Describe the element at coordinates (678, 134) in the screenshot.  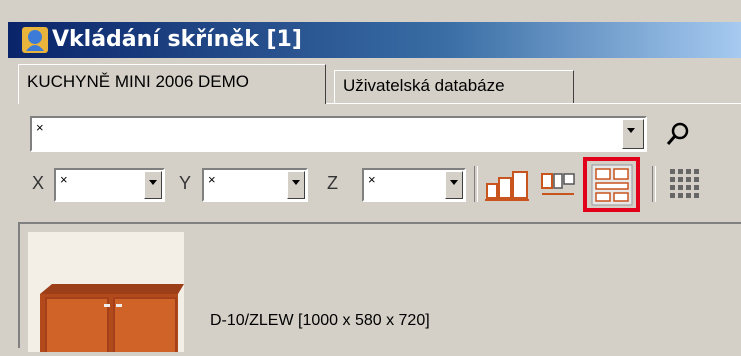
I see `search-icon` at that location.